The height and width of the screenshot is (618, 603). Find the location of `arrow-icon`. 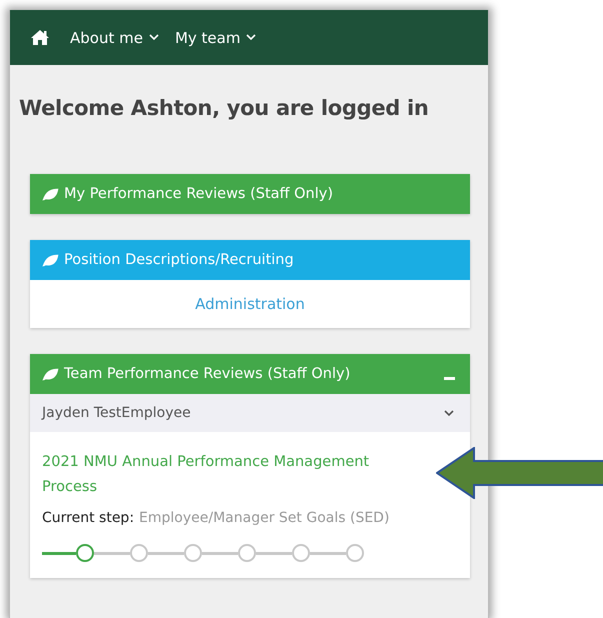

arrow-icon is located at coordinates (519, 473).